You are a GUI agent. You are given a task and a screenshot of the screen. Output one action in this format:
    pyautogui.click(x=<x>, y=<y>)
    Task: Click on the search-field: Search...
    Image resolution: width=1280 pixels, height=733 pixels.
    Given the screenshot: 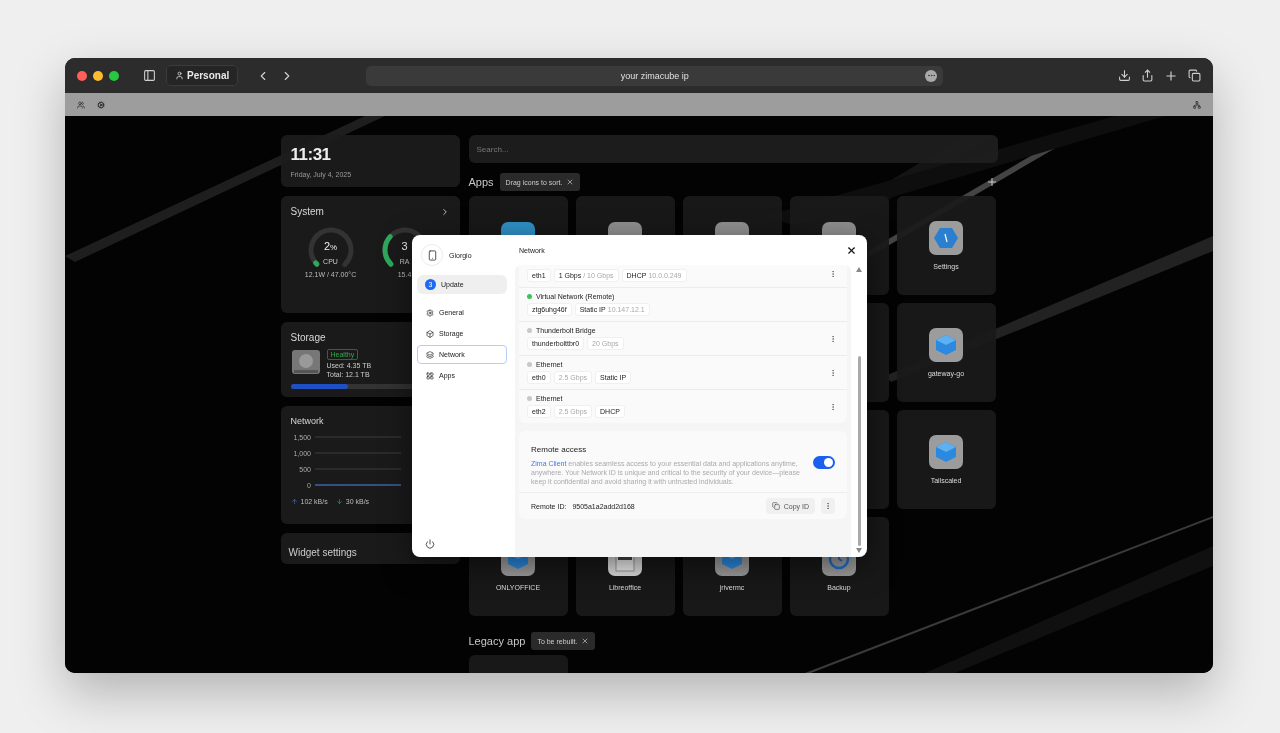 What is the action you would take?
    pyautogui.click(x=733, y=149)
    